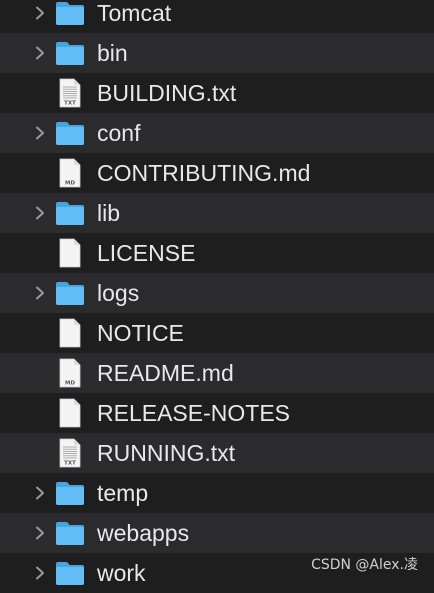  What do you see at coordinates (112, 52) in the screenshot?
I see `item-label: bin` at bounding box center [112, 52].